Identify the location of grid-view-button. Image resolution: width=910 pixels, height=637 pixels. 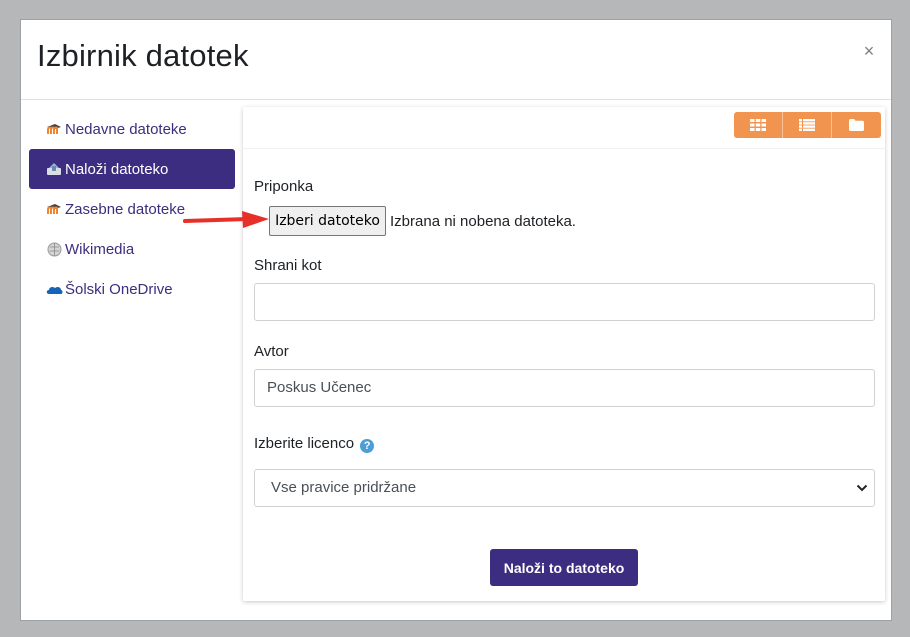
(758, 125).